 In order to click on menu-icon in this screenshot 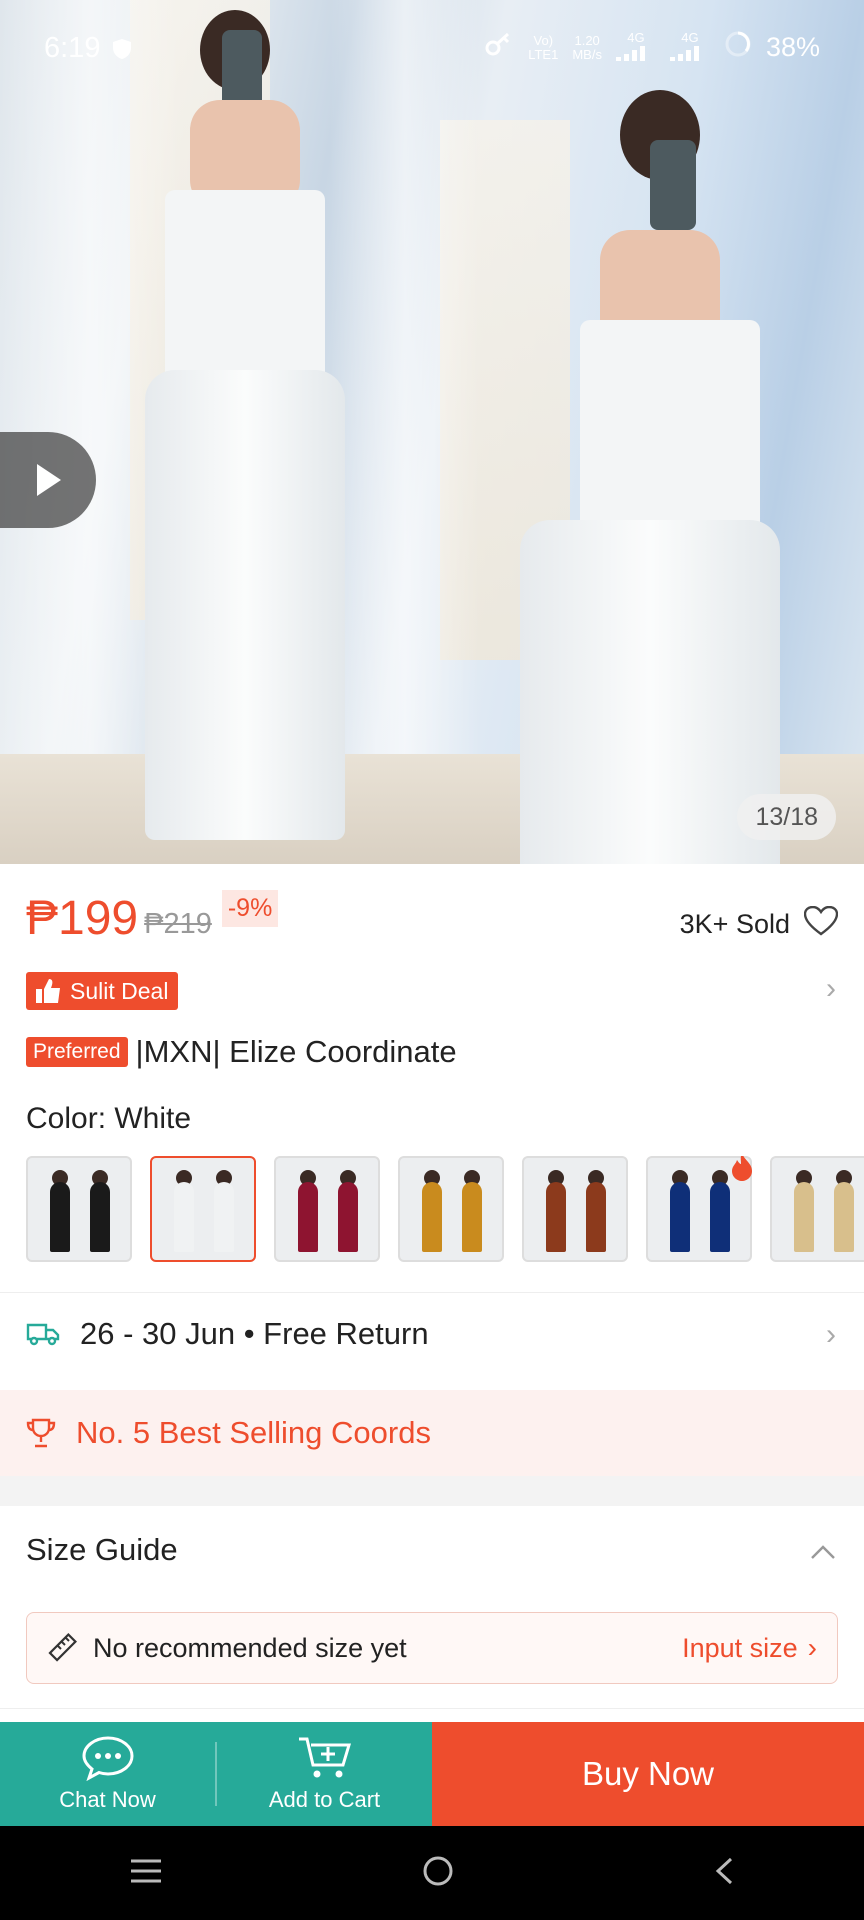, I will do `click(146, 1873)`.